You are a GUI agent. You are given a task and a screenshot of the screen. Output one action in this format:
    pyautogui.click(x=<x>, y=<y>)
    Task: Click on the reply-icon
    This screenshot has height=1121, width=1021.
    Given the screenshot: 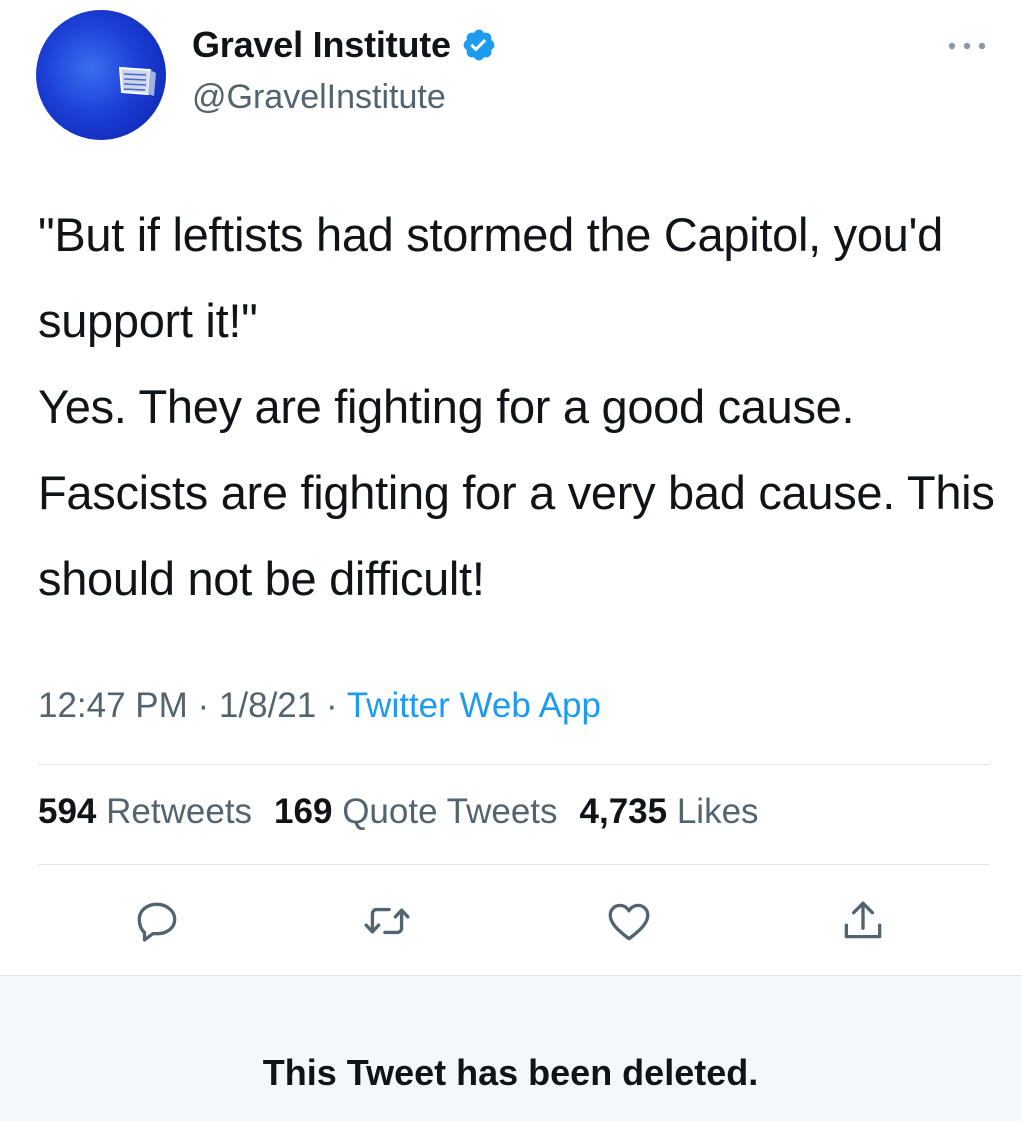 What is the action you would take?
    pyautogui.click(x=157, y=921)
    